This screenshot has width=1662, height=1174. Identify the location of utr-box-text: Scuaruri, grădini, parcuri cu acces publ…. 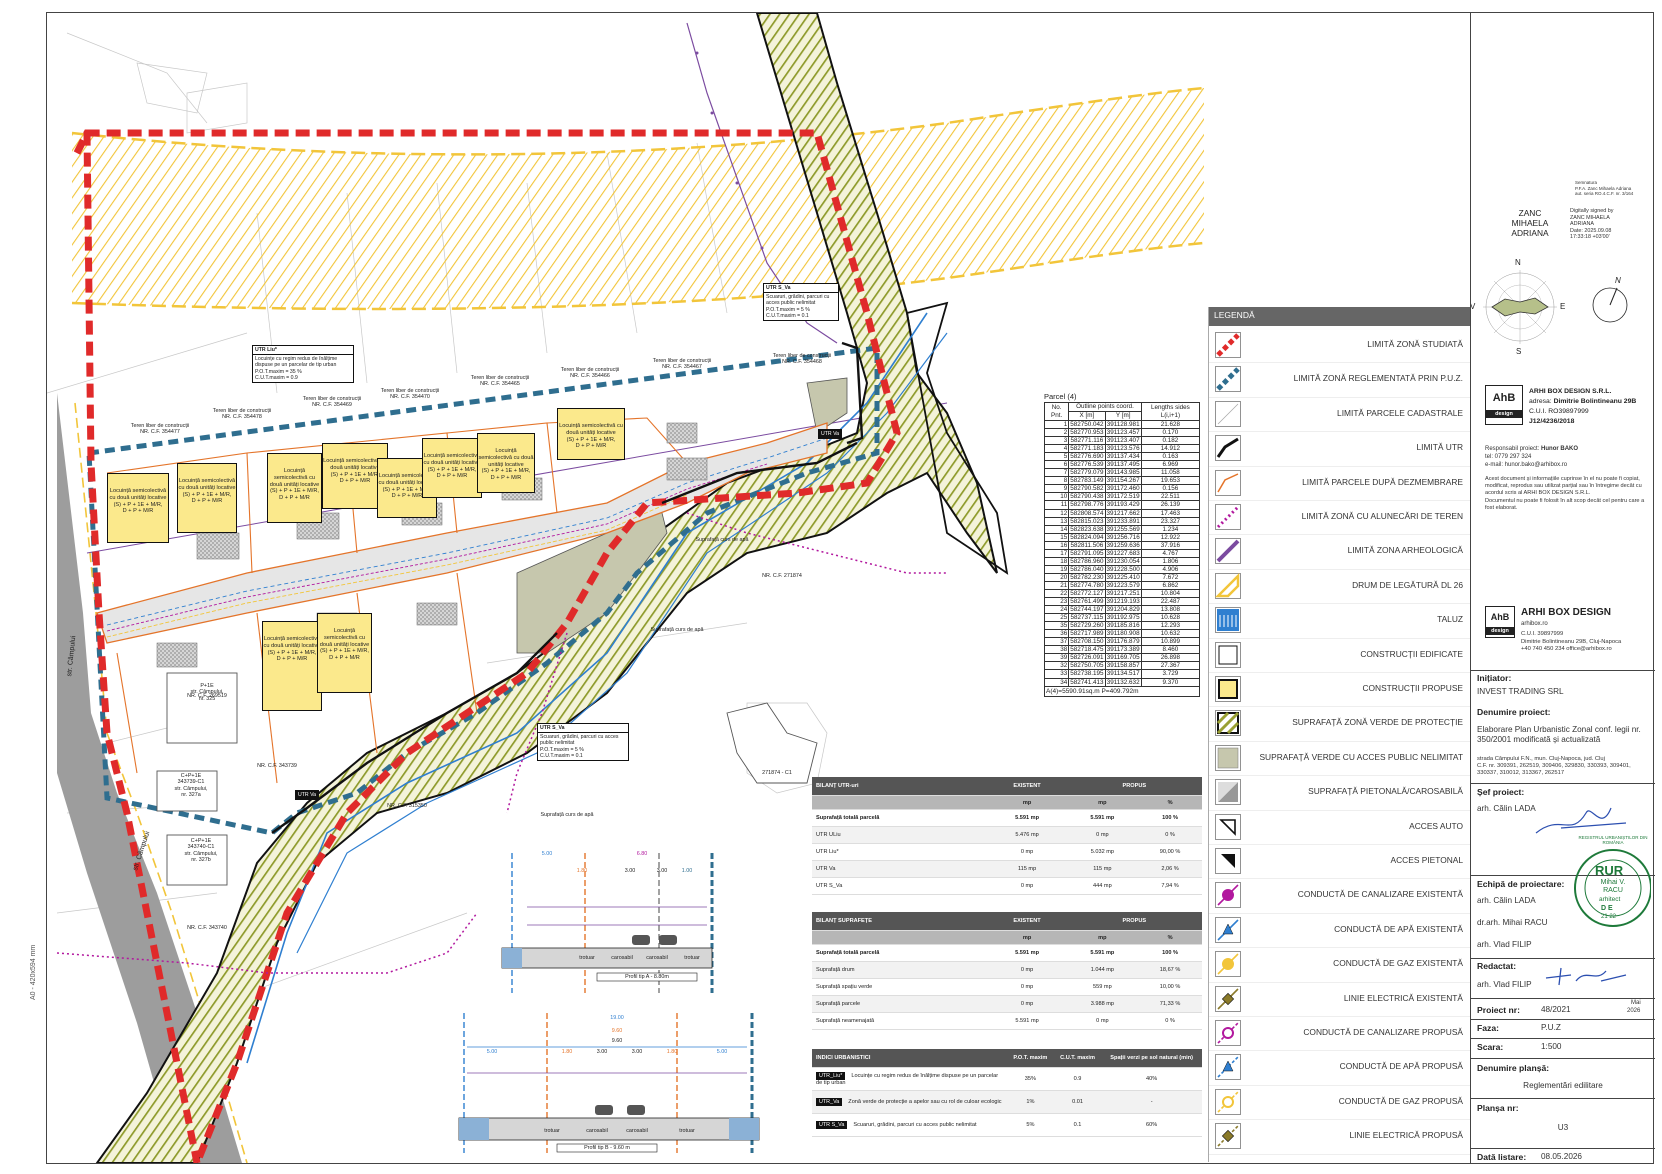
(798, 306).